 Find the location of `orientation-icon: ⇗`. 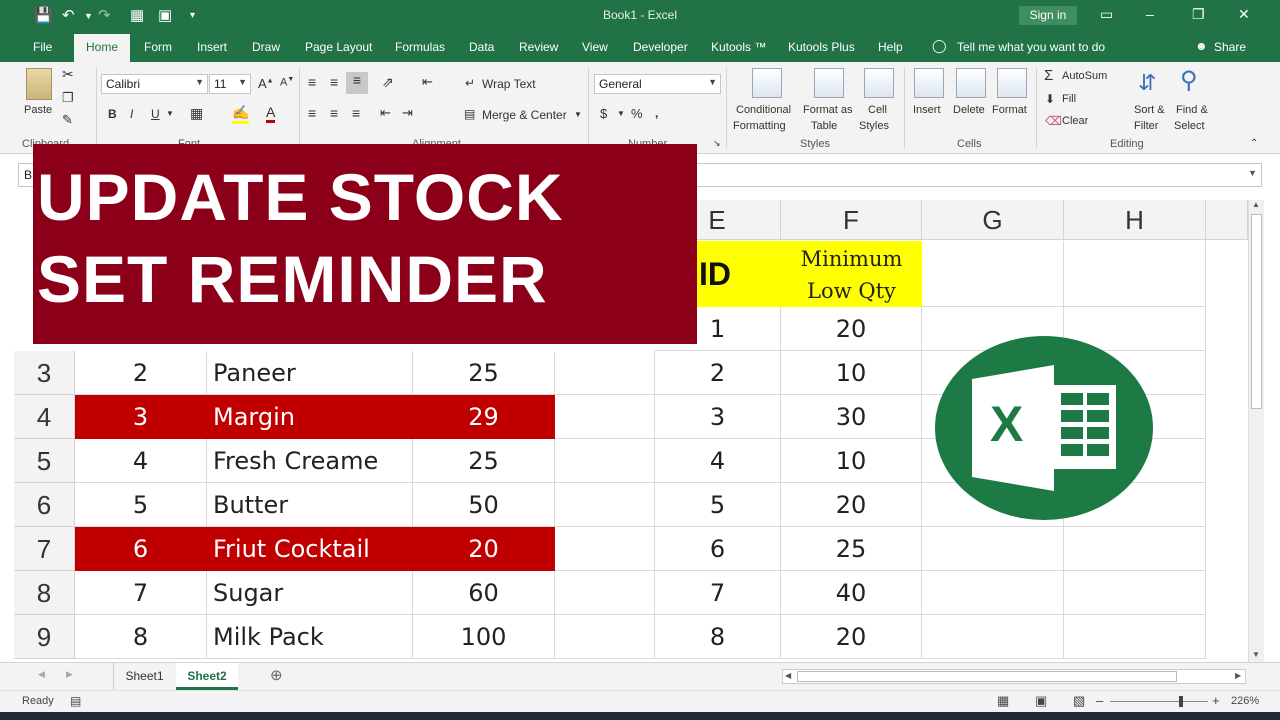

orientation-icon: ⇗ is located at coordinates (388, 82).